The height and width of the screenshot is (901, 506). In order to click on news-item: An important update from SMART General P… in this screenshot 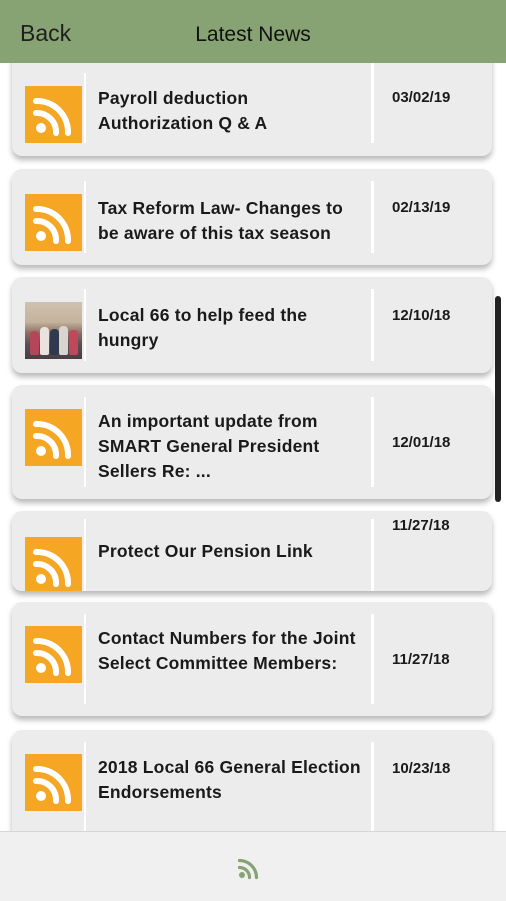, I will do `click(252, 442)`.